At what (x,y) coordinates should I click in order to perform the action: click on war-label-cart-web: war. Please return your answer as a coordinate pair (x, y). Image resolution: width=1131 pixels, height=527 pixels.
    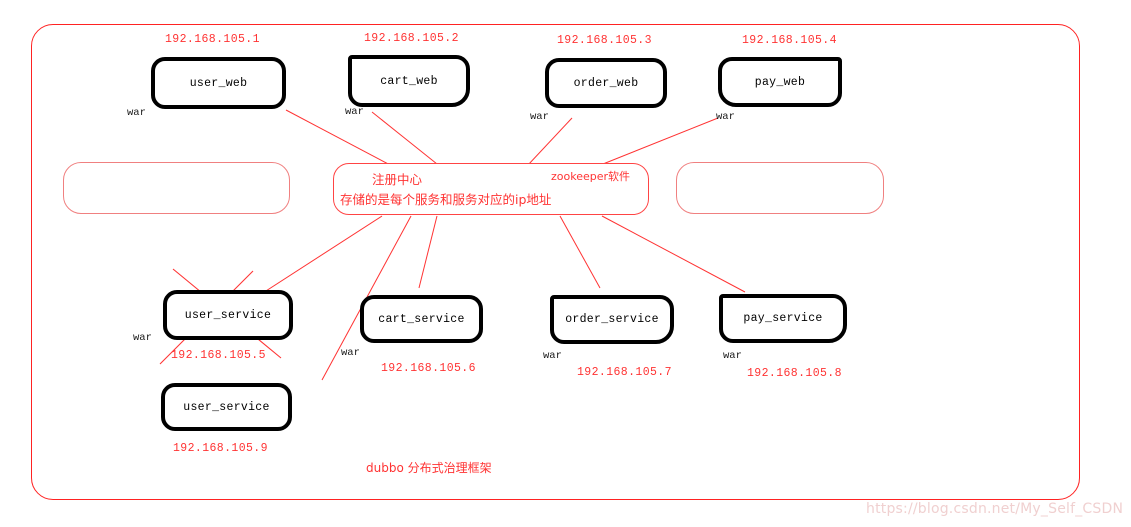
    Looking at the image, I should click on (354, 112).